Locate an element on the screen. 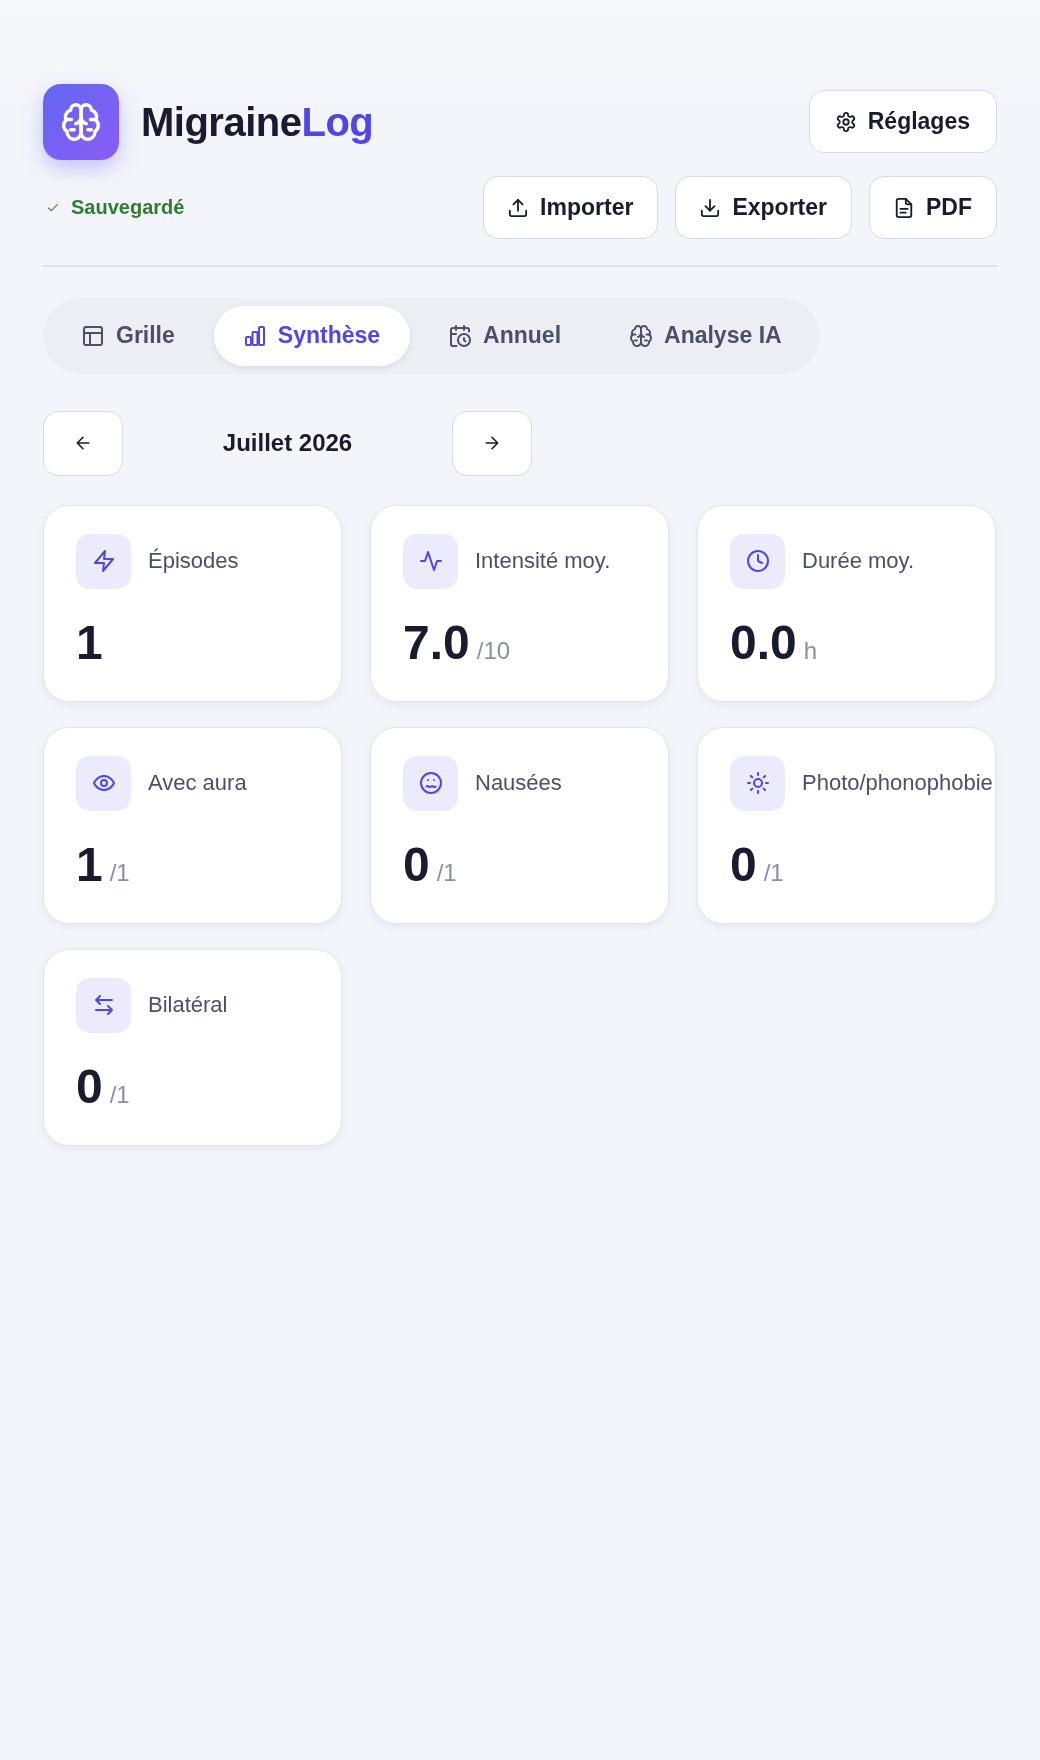 The image size is (1040, 1760). pulse-icon is located at coordinates (430, 561).